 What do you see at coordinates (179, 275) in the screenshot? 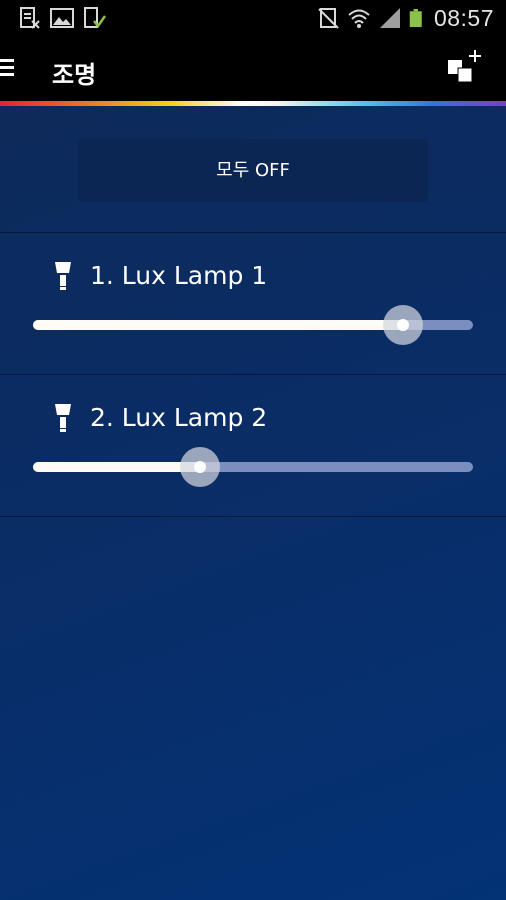
I see `lamp-name: 1. Lux Lamp 1` at bounding box center [179, 275].